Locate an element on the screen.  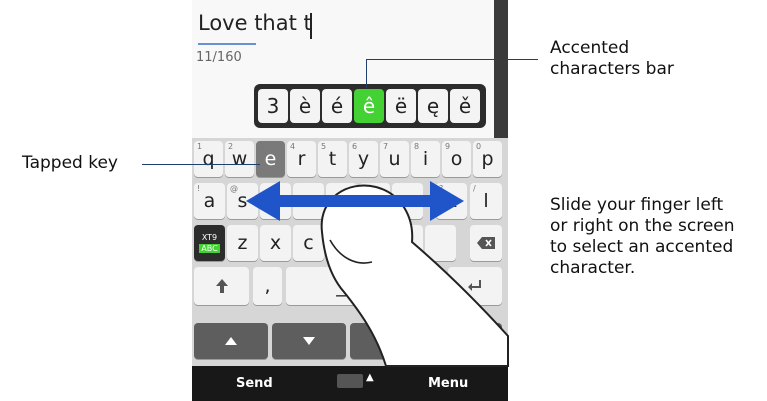
key-c: c is located at coordinates (308, 243).